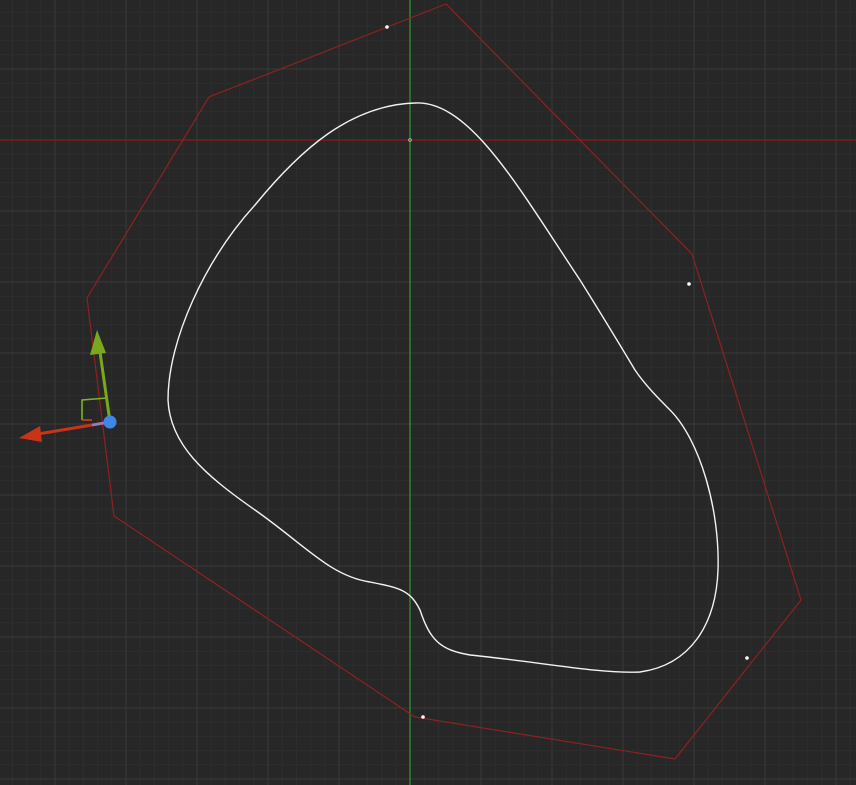 This screenshot has height=785, width=856. Describe the element at coordinates (110, 422) in the screenshot. I see `gizmo-center-handle` at that location.